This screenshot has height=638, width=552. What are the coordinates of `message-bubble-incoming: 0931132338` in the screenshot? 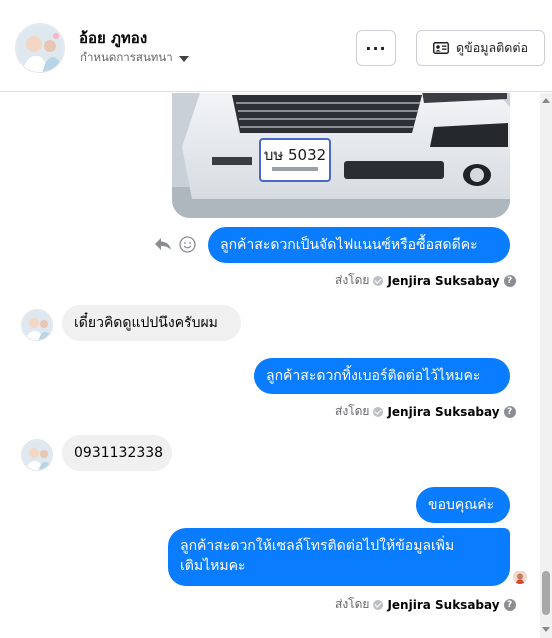 It's located at (117, 453).